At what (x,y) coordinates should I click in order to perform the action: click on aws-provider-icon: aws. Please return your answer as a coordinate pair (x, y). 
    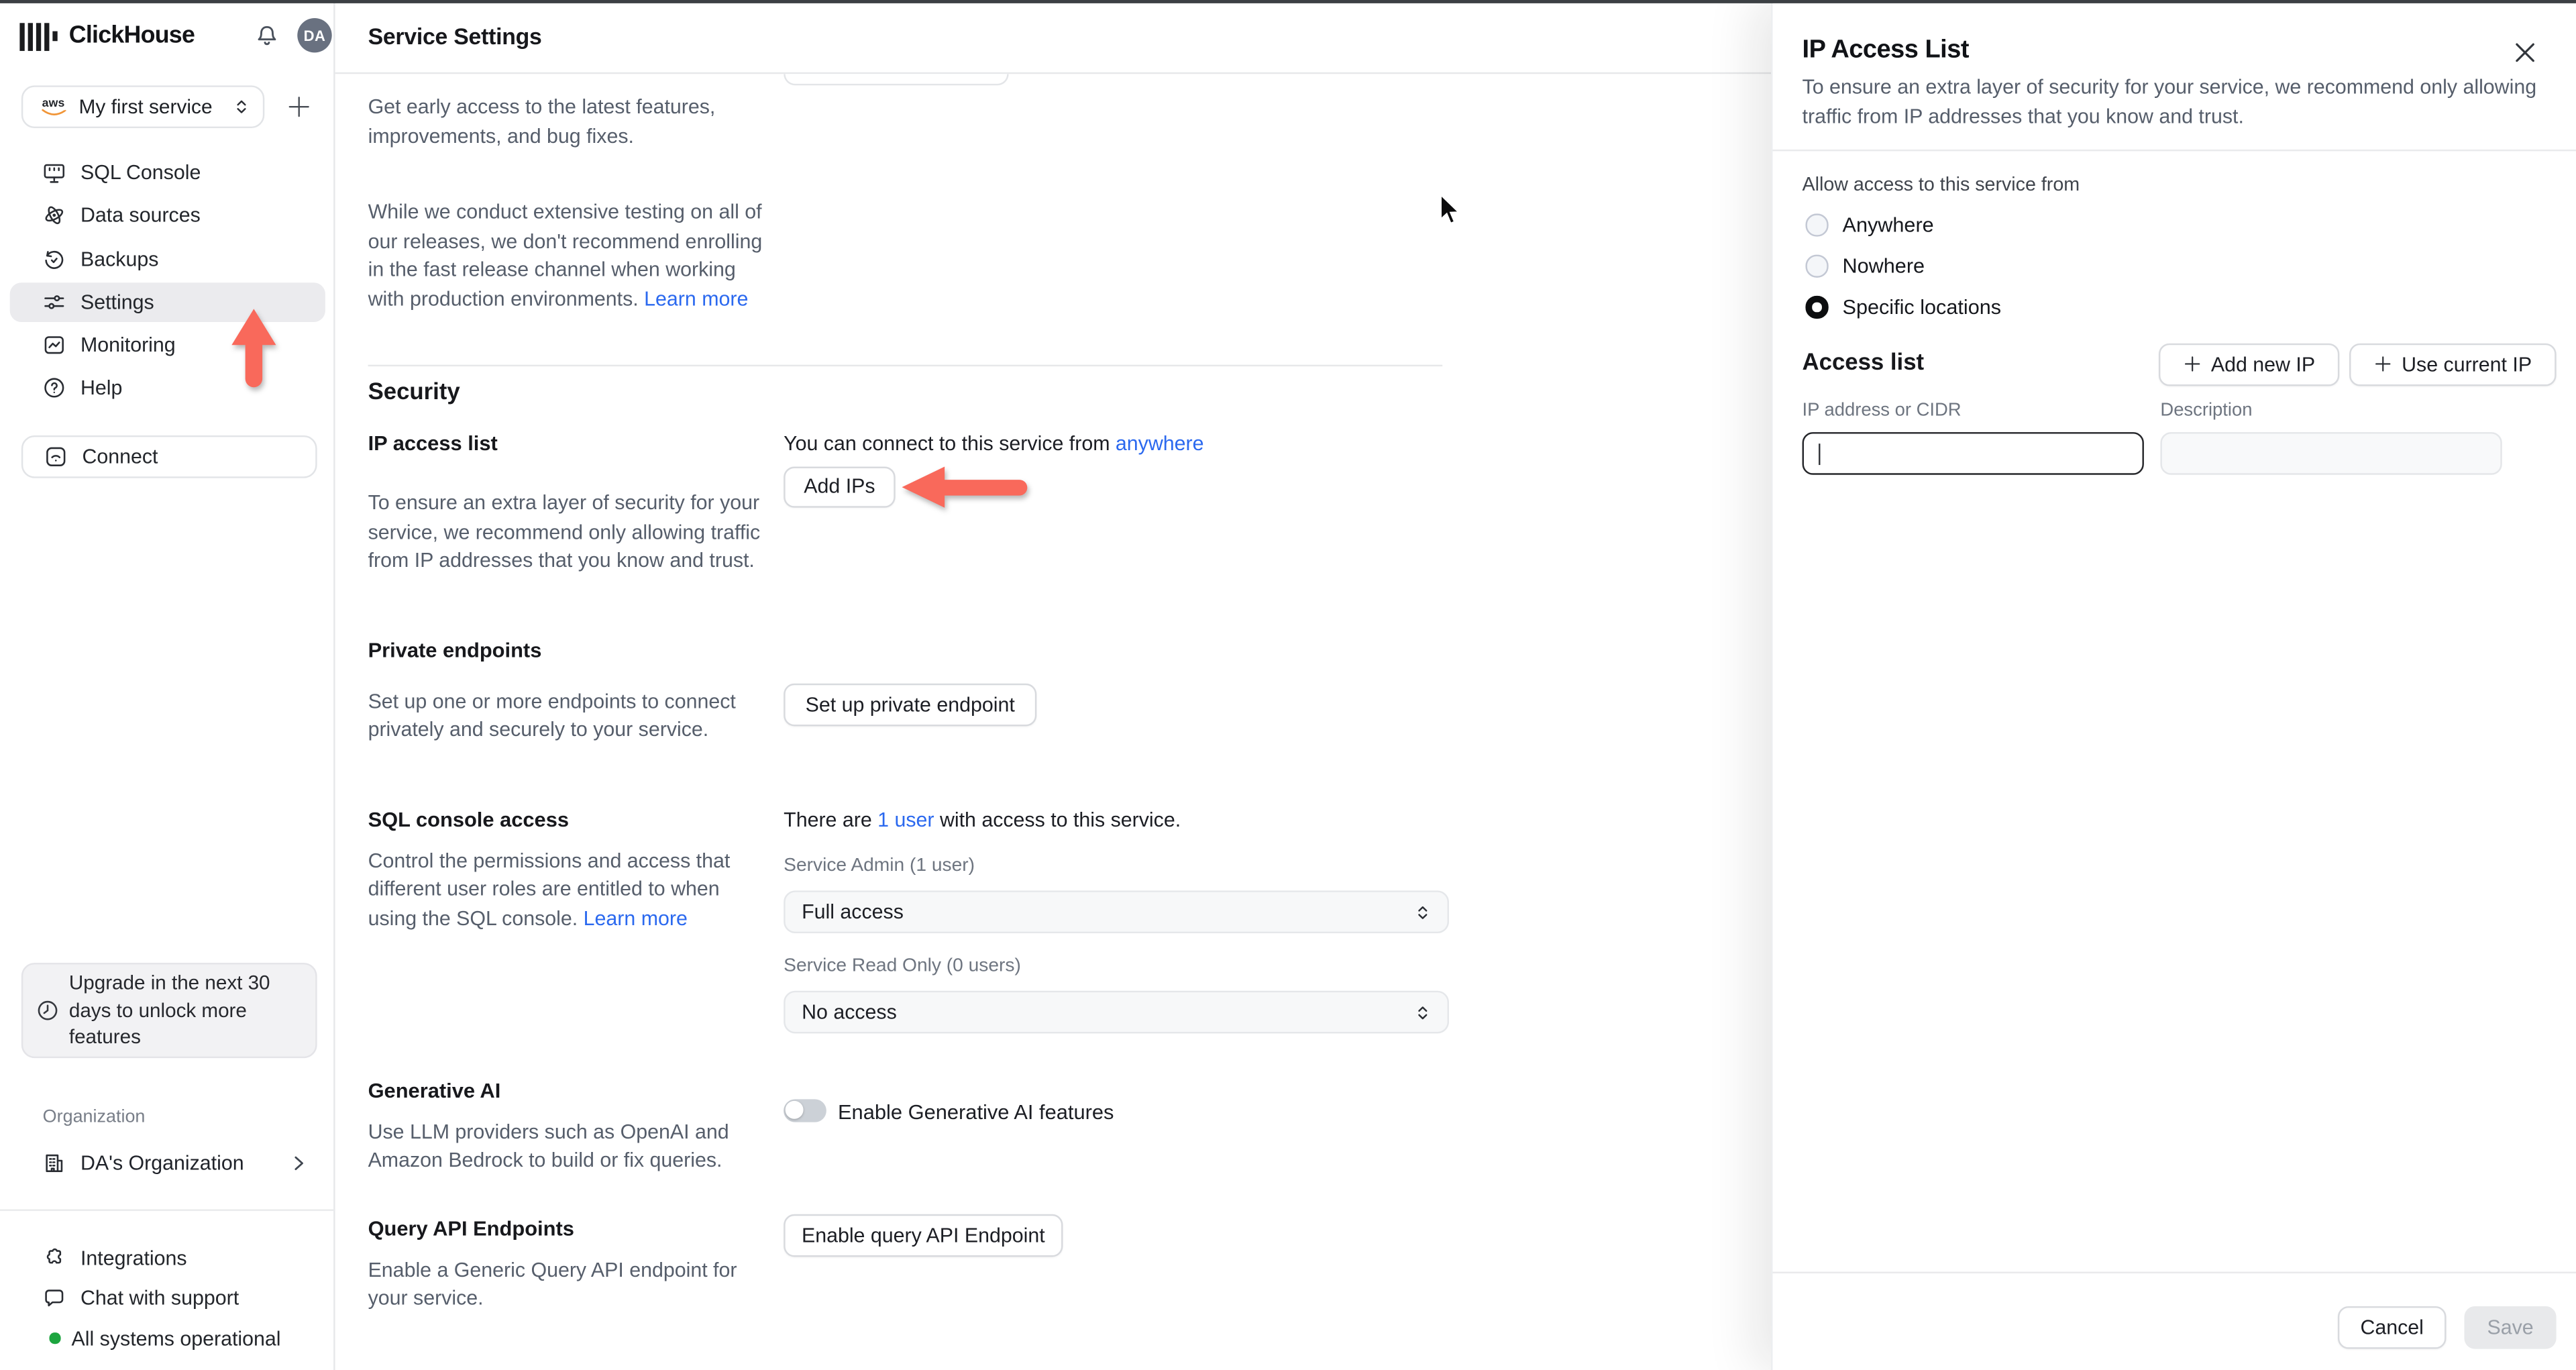
    Looking at the image, I should click on (54, 106).